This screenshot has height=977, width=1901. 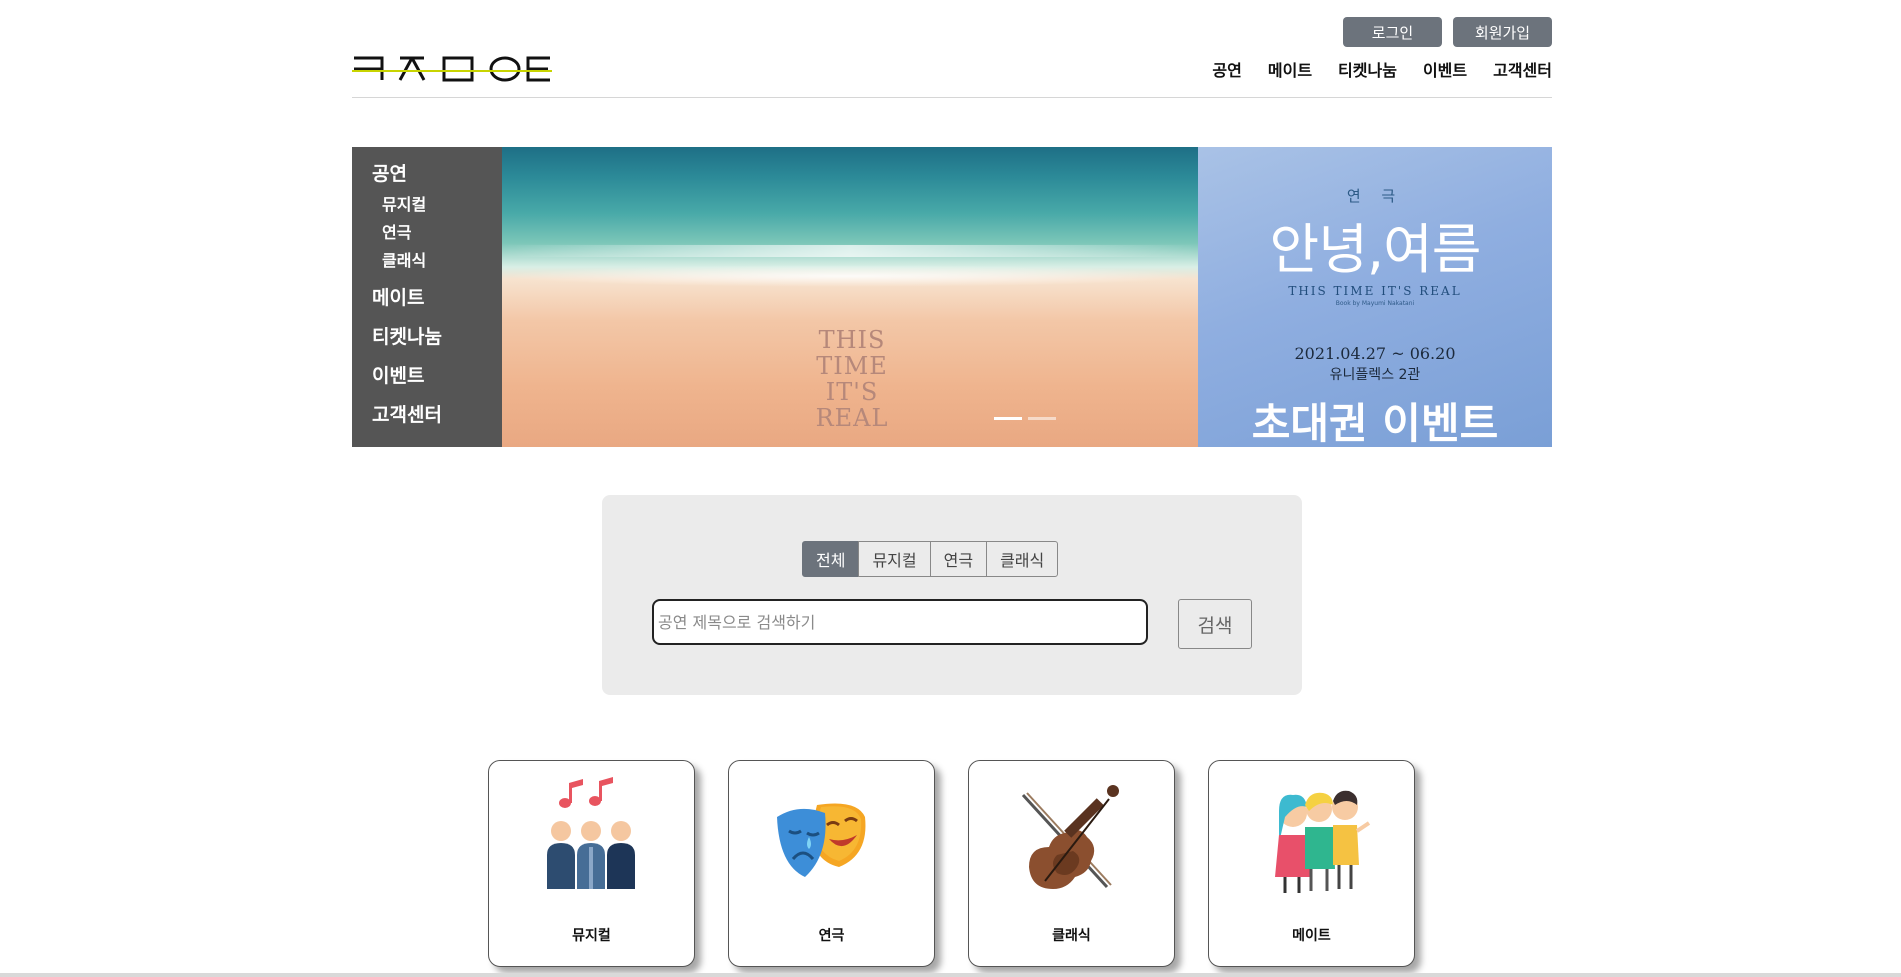 I want to click on tab-all: 전체, so click(x=831, y=559).